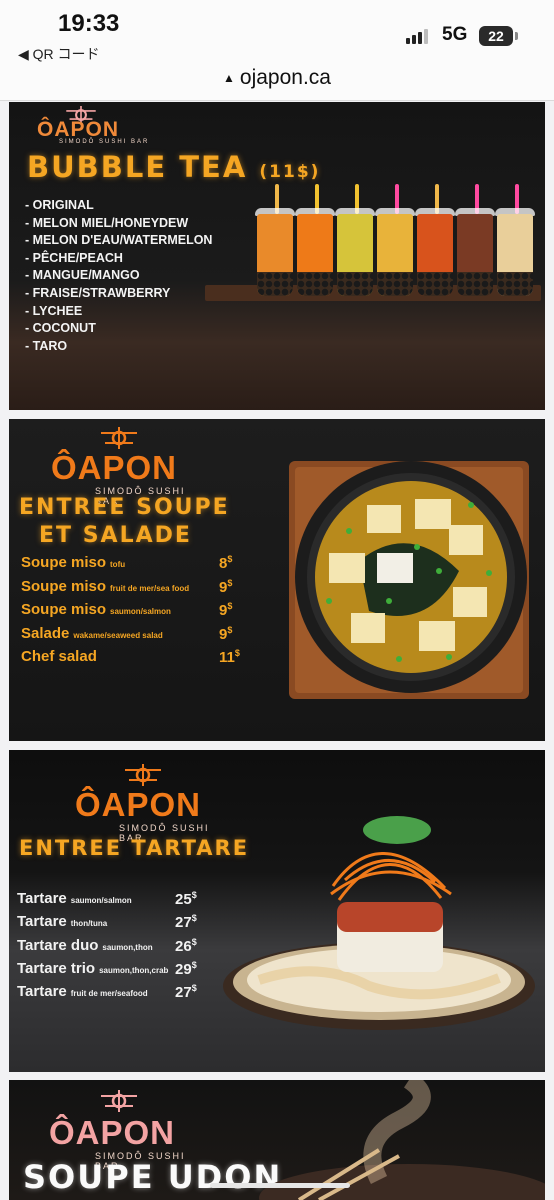 This screenshot has width=554, height=1200. What do you see at coordinates (225, 563) in the screenshot?
I see `menu-item-price: 8$` at bounding box center [225, 563].